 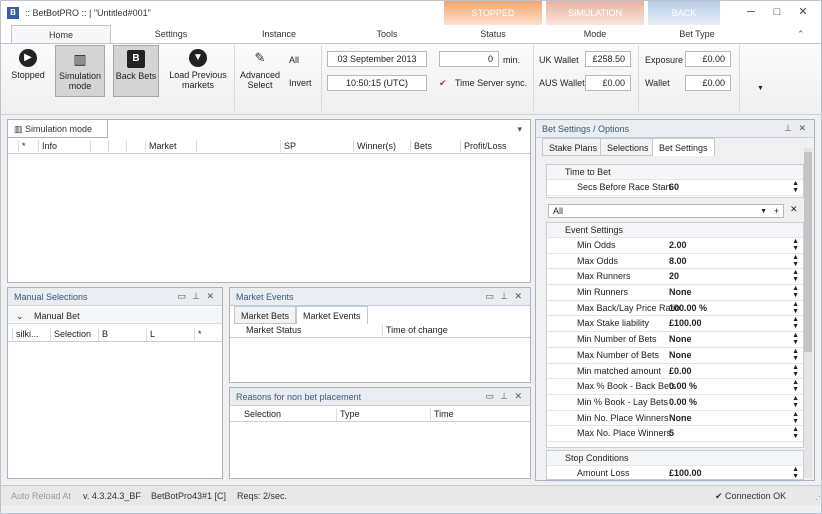 What do you see at coordinates (80, 71) in the screenshot?
I see `simulation-mode-button: ▥ Simulation mode` at bounding box center [80, 71].